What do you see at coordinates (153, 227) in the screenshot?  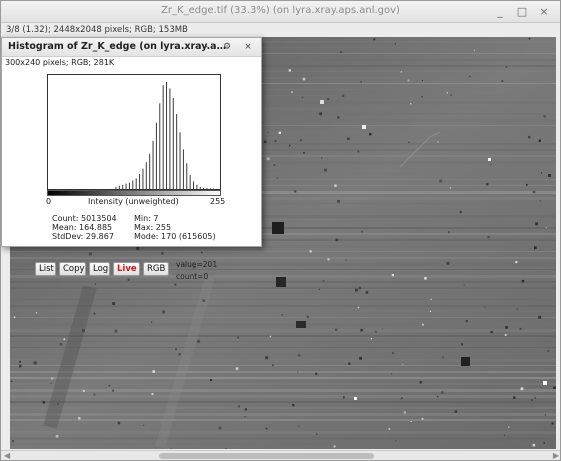 I see `stat-max: Max: 255` at bounding box center [153, 227].